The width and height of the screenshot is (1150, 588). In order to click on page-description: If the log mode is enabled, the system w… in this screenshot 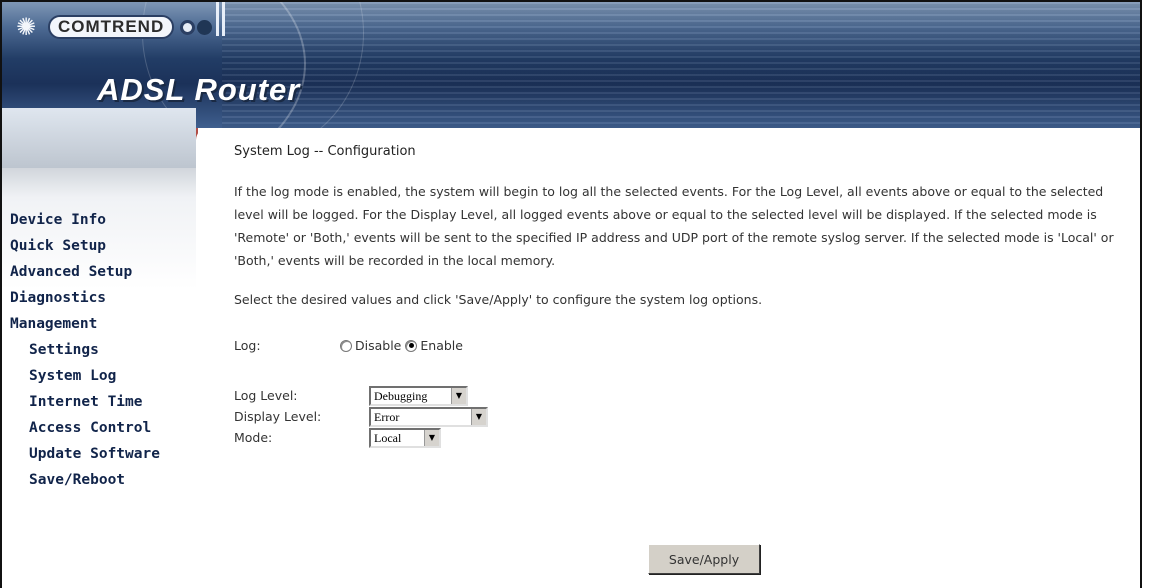, I will do `click(674, 226)`.